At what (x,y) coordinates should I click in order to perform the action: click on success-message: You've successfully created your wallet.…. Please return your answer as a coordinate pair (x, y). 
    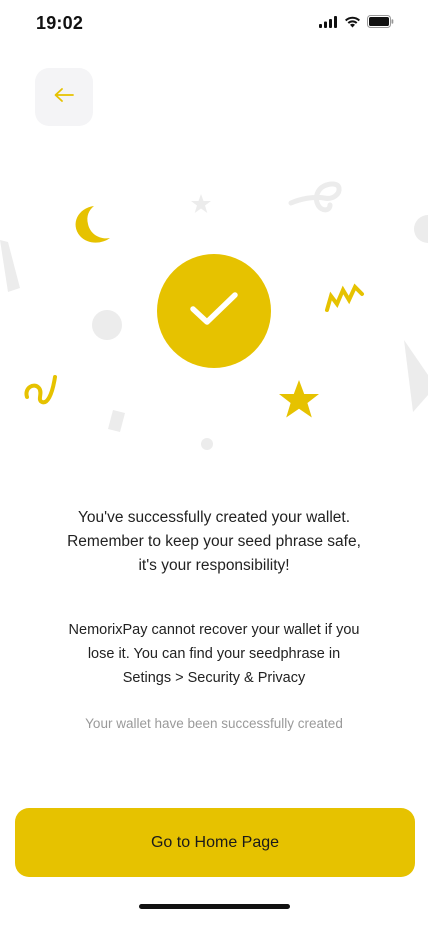
    Looking at the image, I should click on (214, 542).